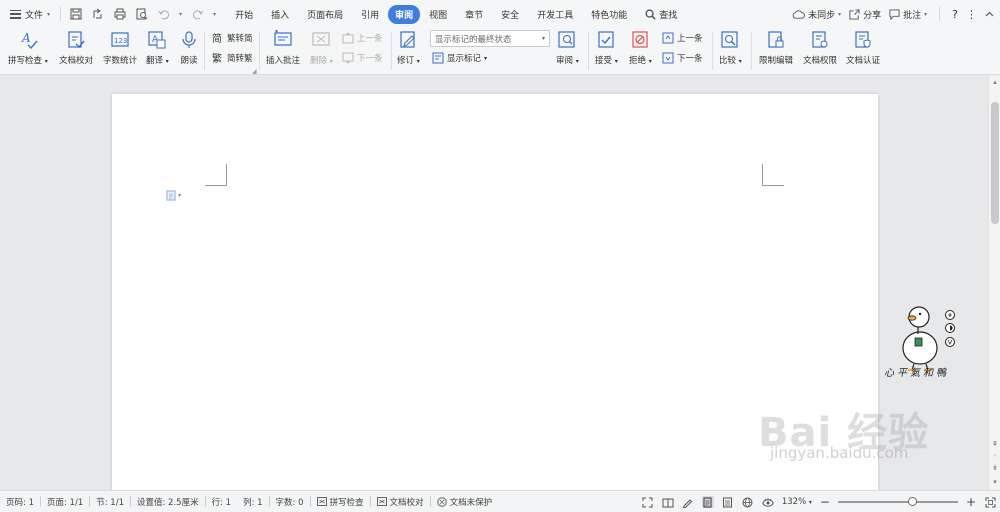 This screenshot has width=1000, height=512. Describe the element at coordinates (794, 502) in the screenshot. I see `zoom-value: 132%` at that location.